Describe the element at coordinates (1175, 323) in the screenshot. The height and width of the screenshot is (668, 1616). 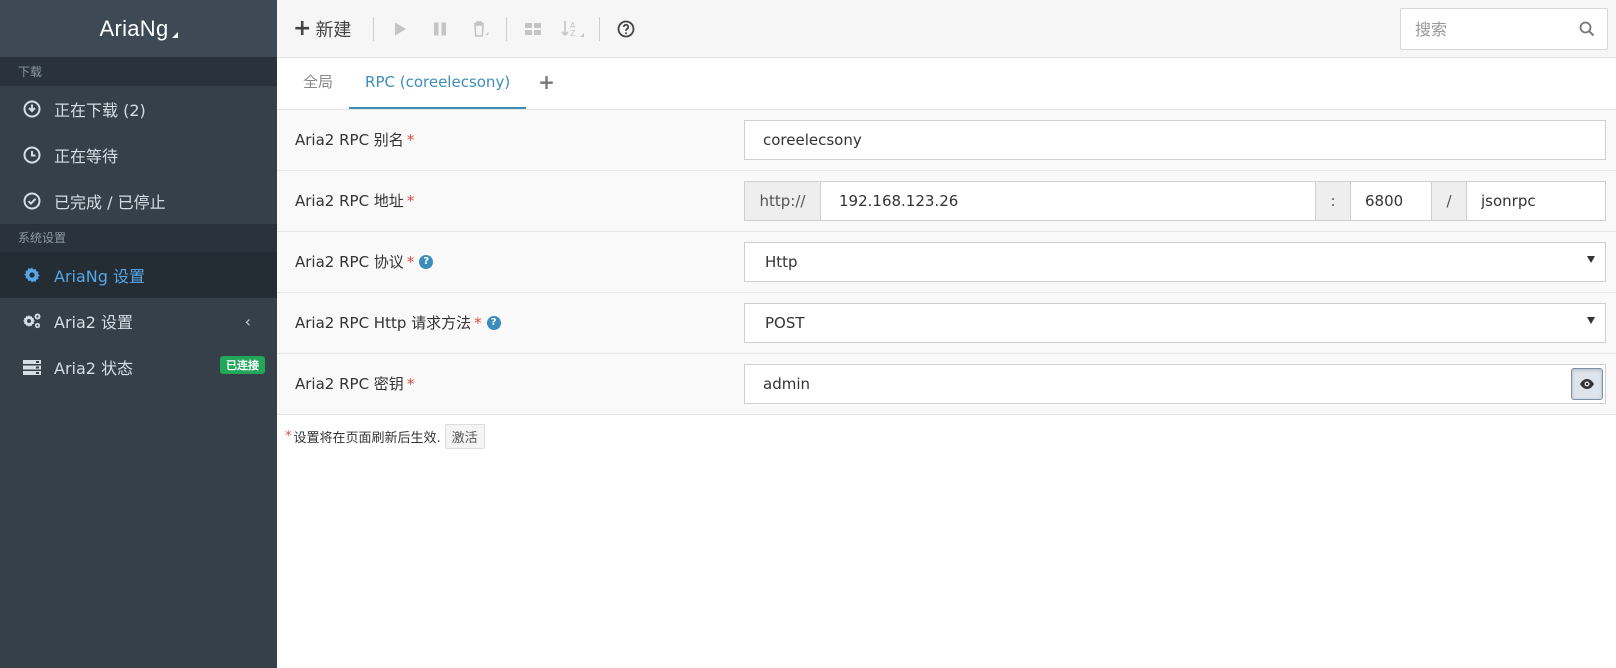
I see `rpc-http-method-select: POST` at that location.